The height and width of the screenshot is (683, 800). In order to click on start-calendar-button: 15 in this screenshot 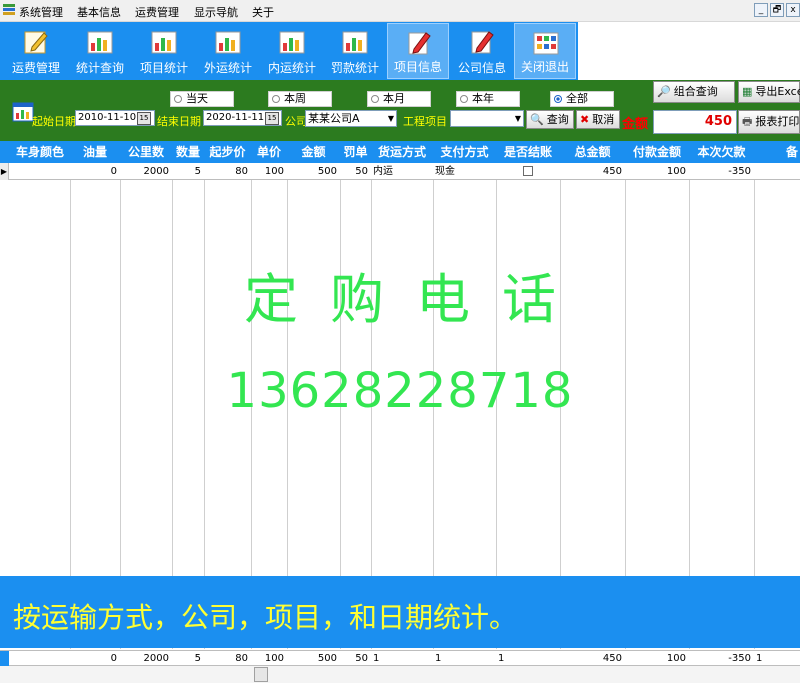, I will do `click(144, 118)`.